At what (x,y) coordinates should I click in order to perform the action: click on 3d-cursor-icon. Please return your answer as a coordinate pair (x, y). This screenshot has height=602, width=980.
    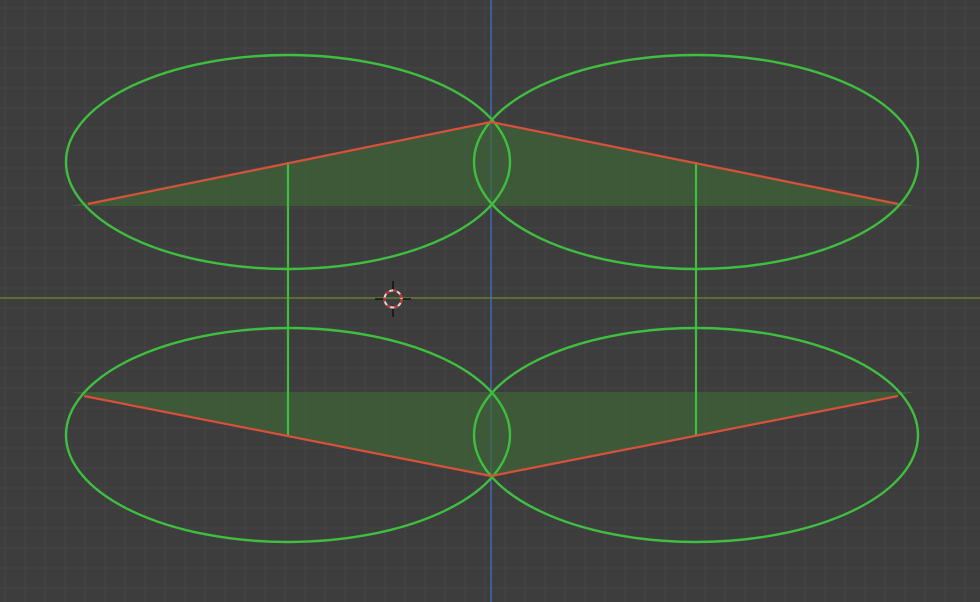
    Looking at the image, I should click on (393, 299).